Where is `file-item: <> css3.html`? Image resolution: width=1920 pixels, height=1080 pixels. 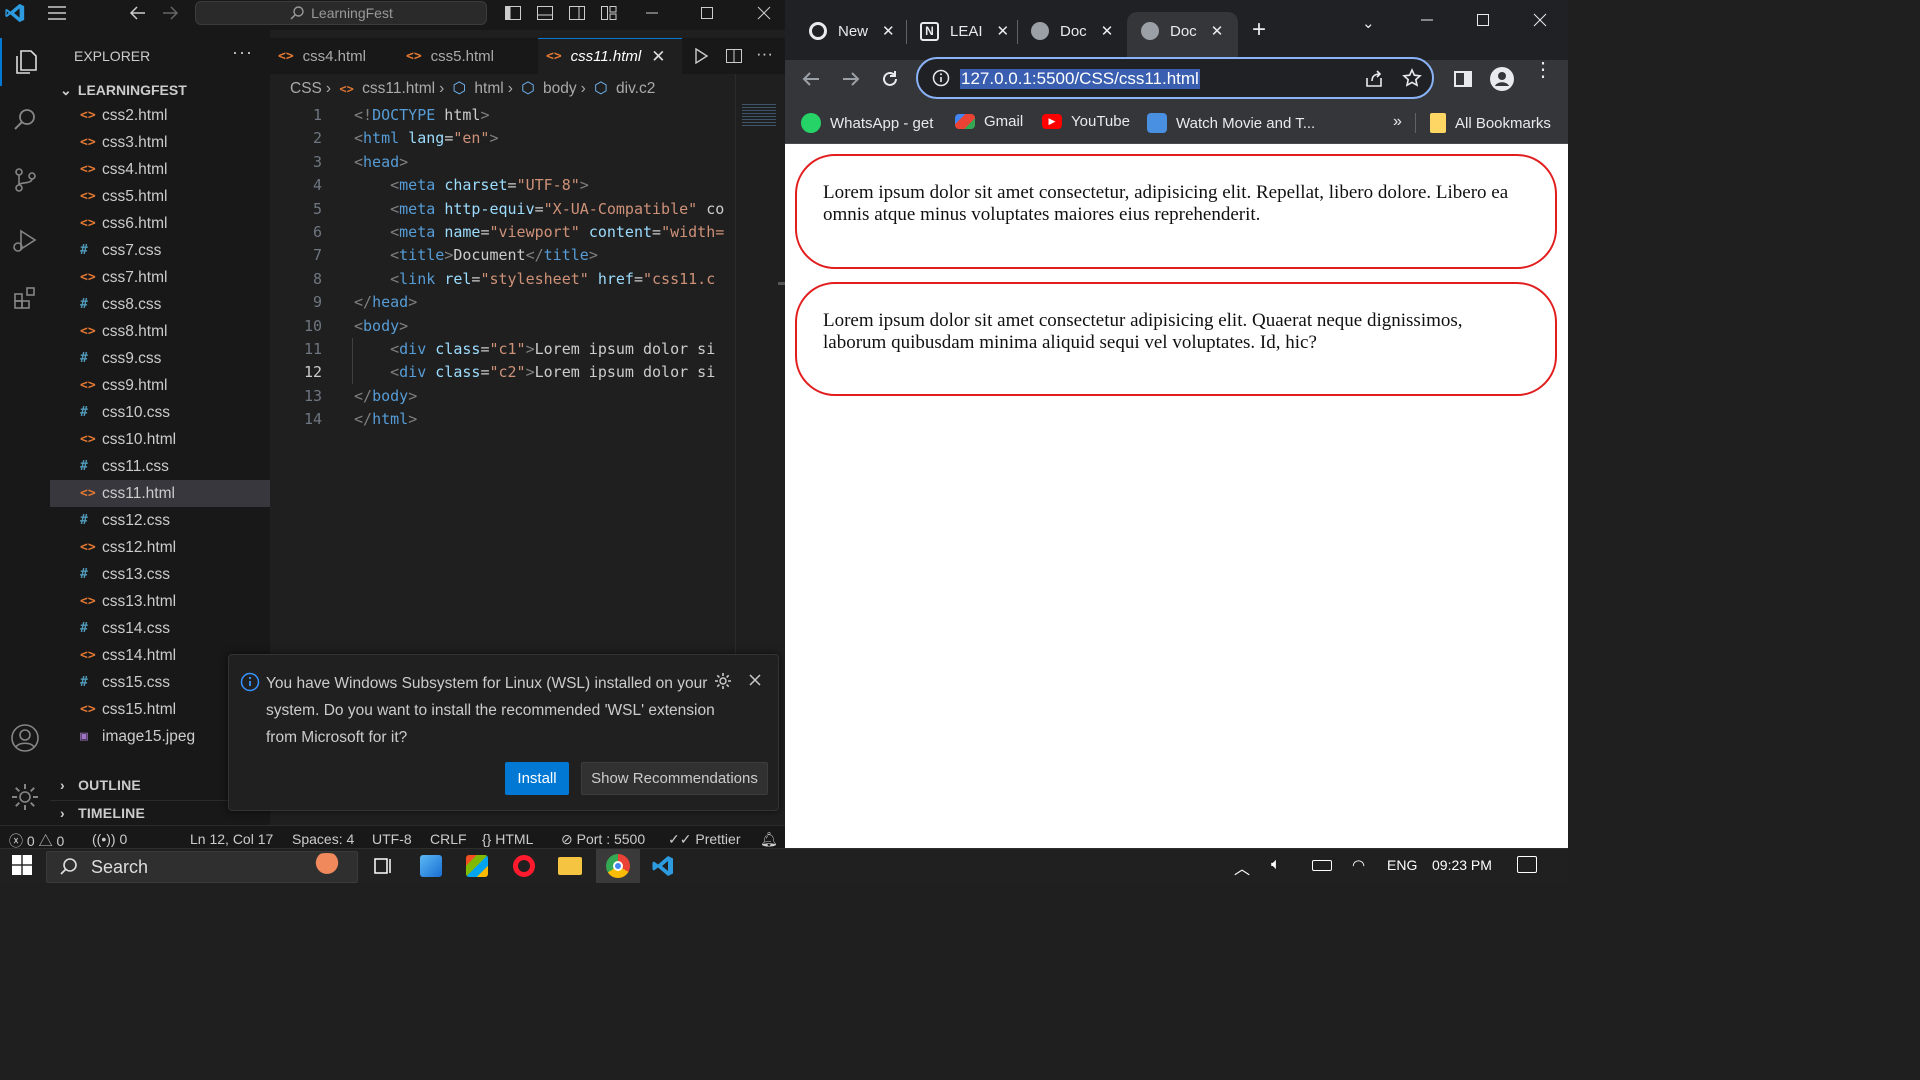 file-item: <> css3.html is located at coordinates (160, 142).